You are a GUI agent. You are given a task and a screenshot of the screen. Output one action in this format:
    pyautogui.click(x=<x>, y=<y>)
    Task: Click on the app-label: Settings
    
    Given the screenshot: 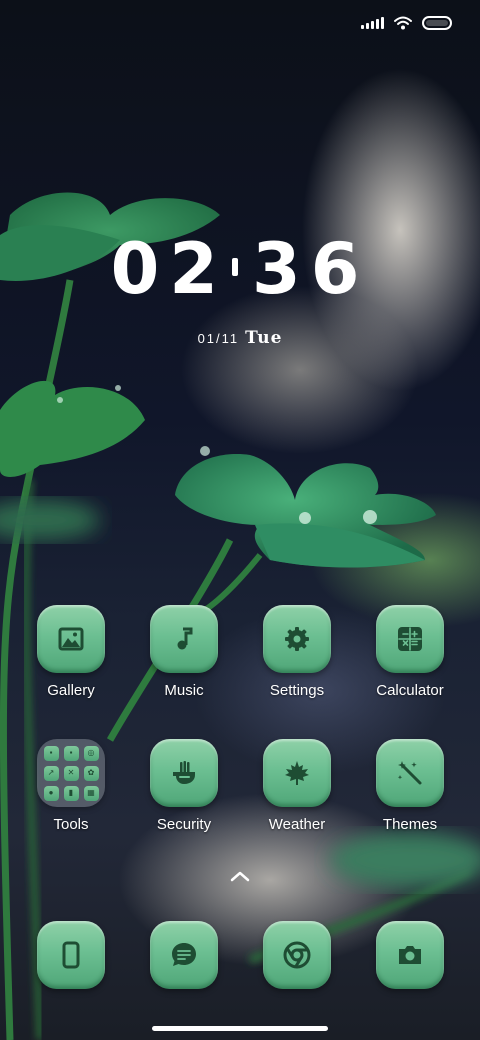 What is the action you would take?
    pyautogui.click(x=297, y=690)
    